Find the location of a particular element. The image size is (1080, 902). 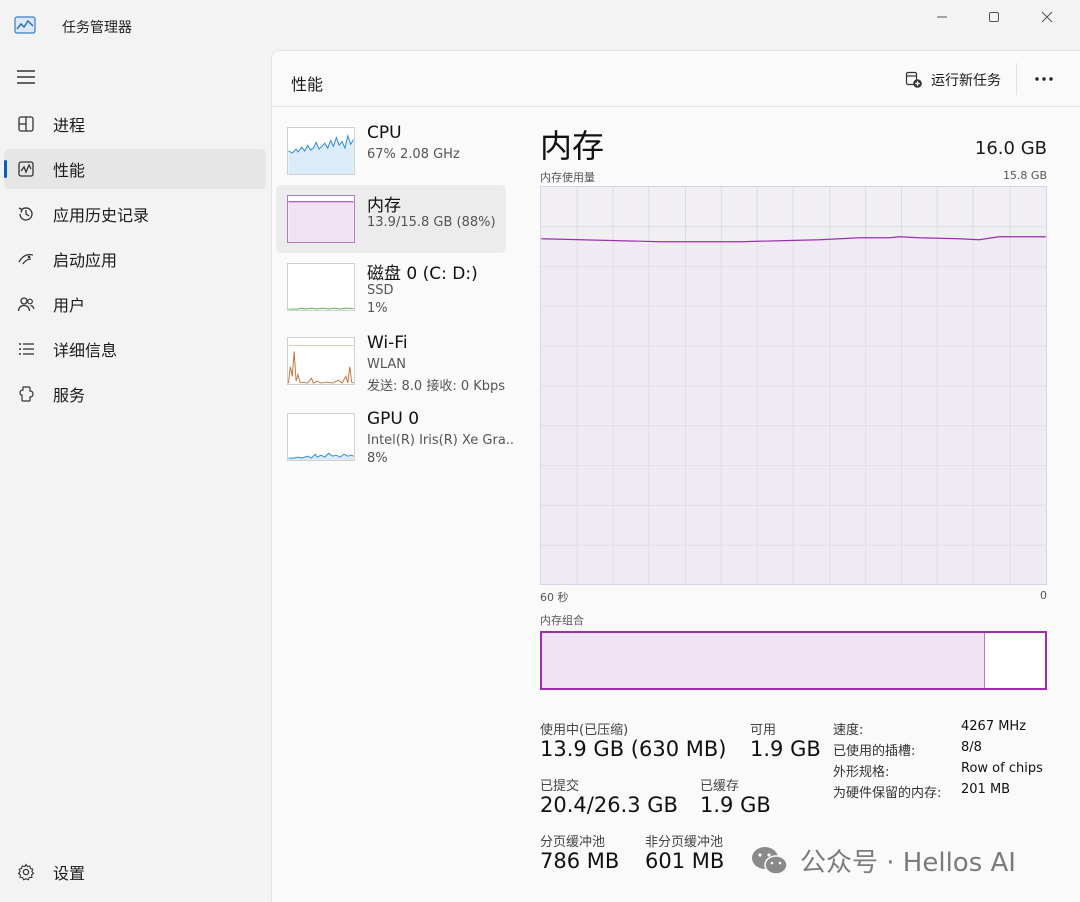

header-divider is located at coordinates (1016, 79).